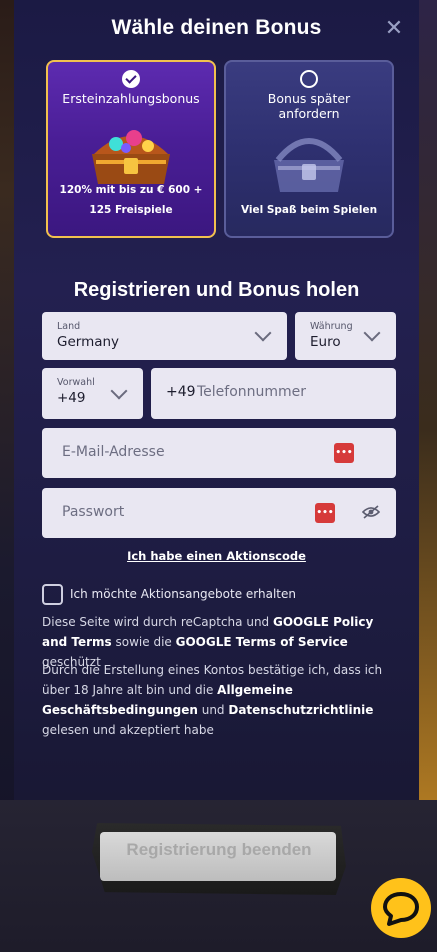  Describe the element at coordinates (131, 98) in the screenshot. I see `bonus-card-label: Ersteinzahlungsbonus` at that location.